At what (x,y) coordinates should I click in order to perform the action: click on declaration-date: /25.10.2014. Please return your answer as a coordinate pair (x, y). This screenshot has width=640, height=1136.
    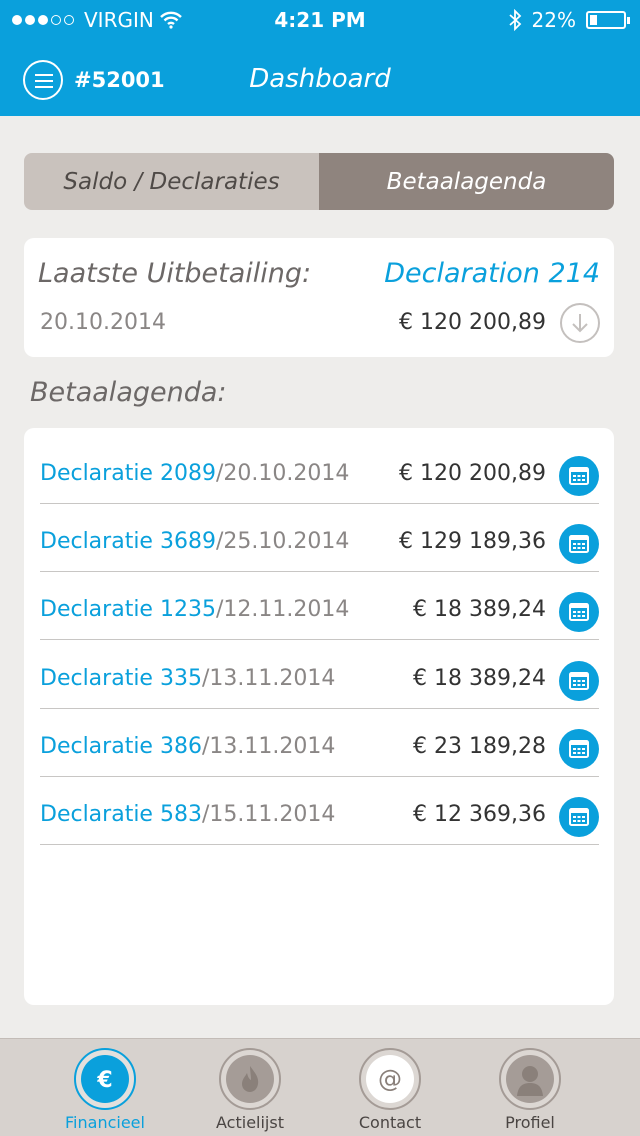
    Looking at the image, I should click on (282, 541).